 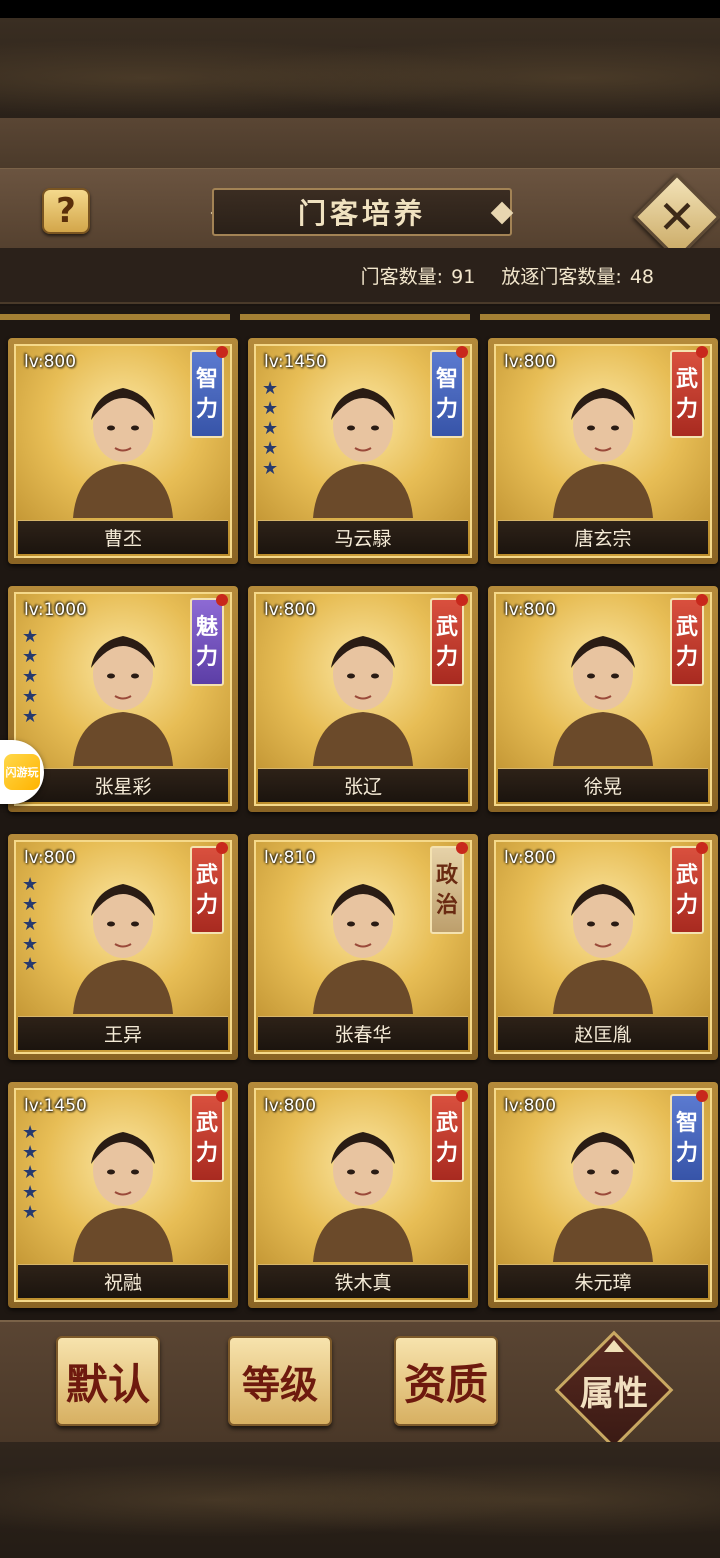 I want to click on exiled-count-label: 放逐门客数量:, so click(x=561, y=277).